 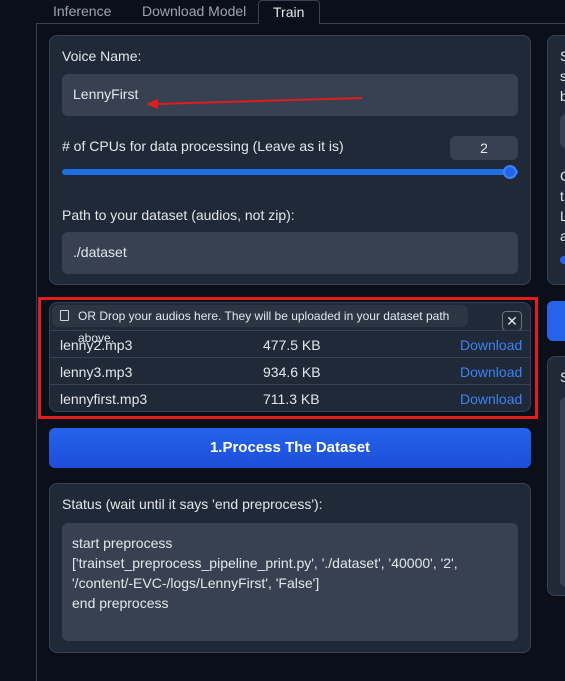 I want to click on right-output, so click(x=562, y=492).